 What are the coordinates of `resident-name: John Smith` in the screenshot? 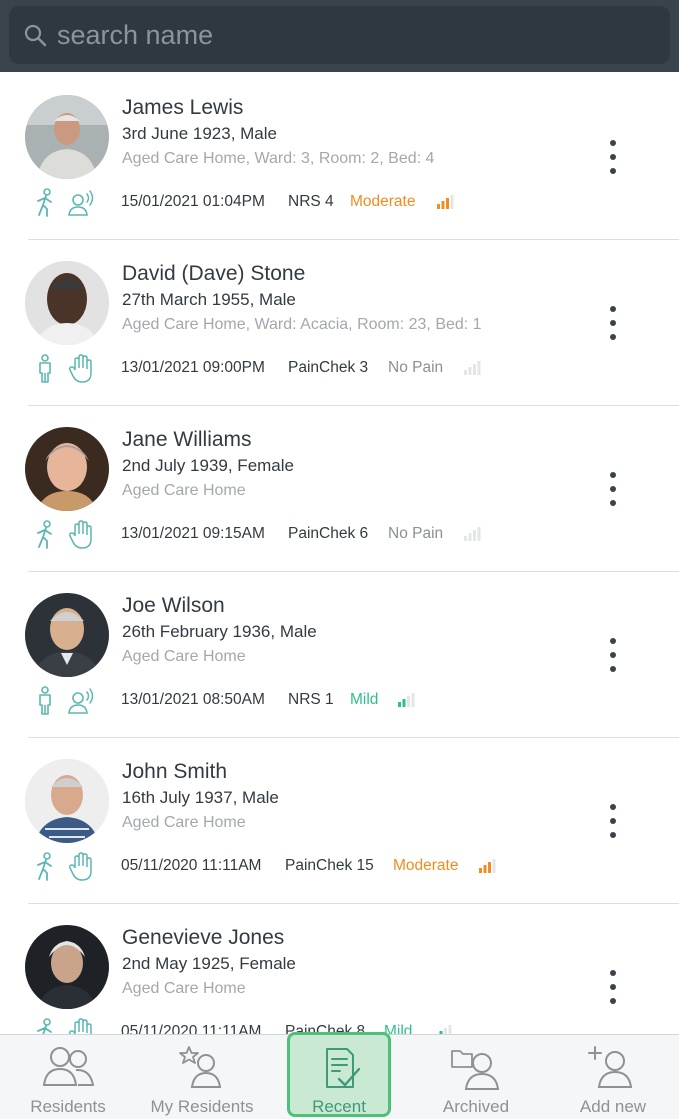 It's located at (175, 771).